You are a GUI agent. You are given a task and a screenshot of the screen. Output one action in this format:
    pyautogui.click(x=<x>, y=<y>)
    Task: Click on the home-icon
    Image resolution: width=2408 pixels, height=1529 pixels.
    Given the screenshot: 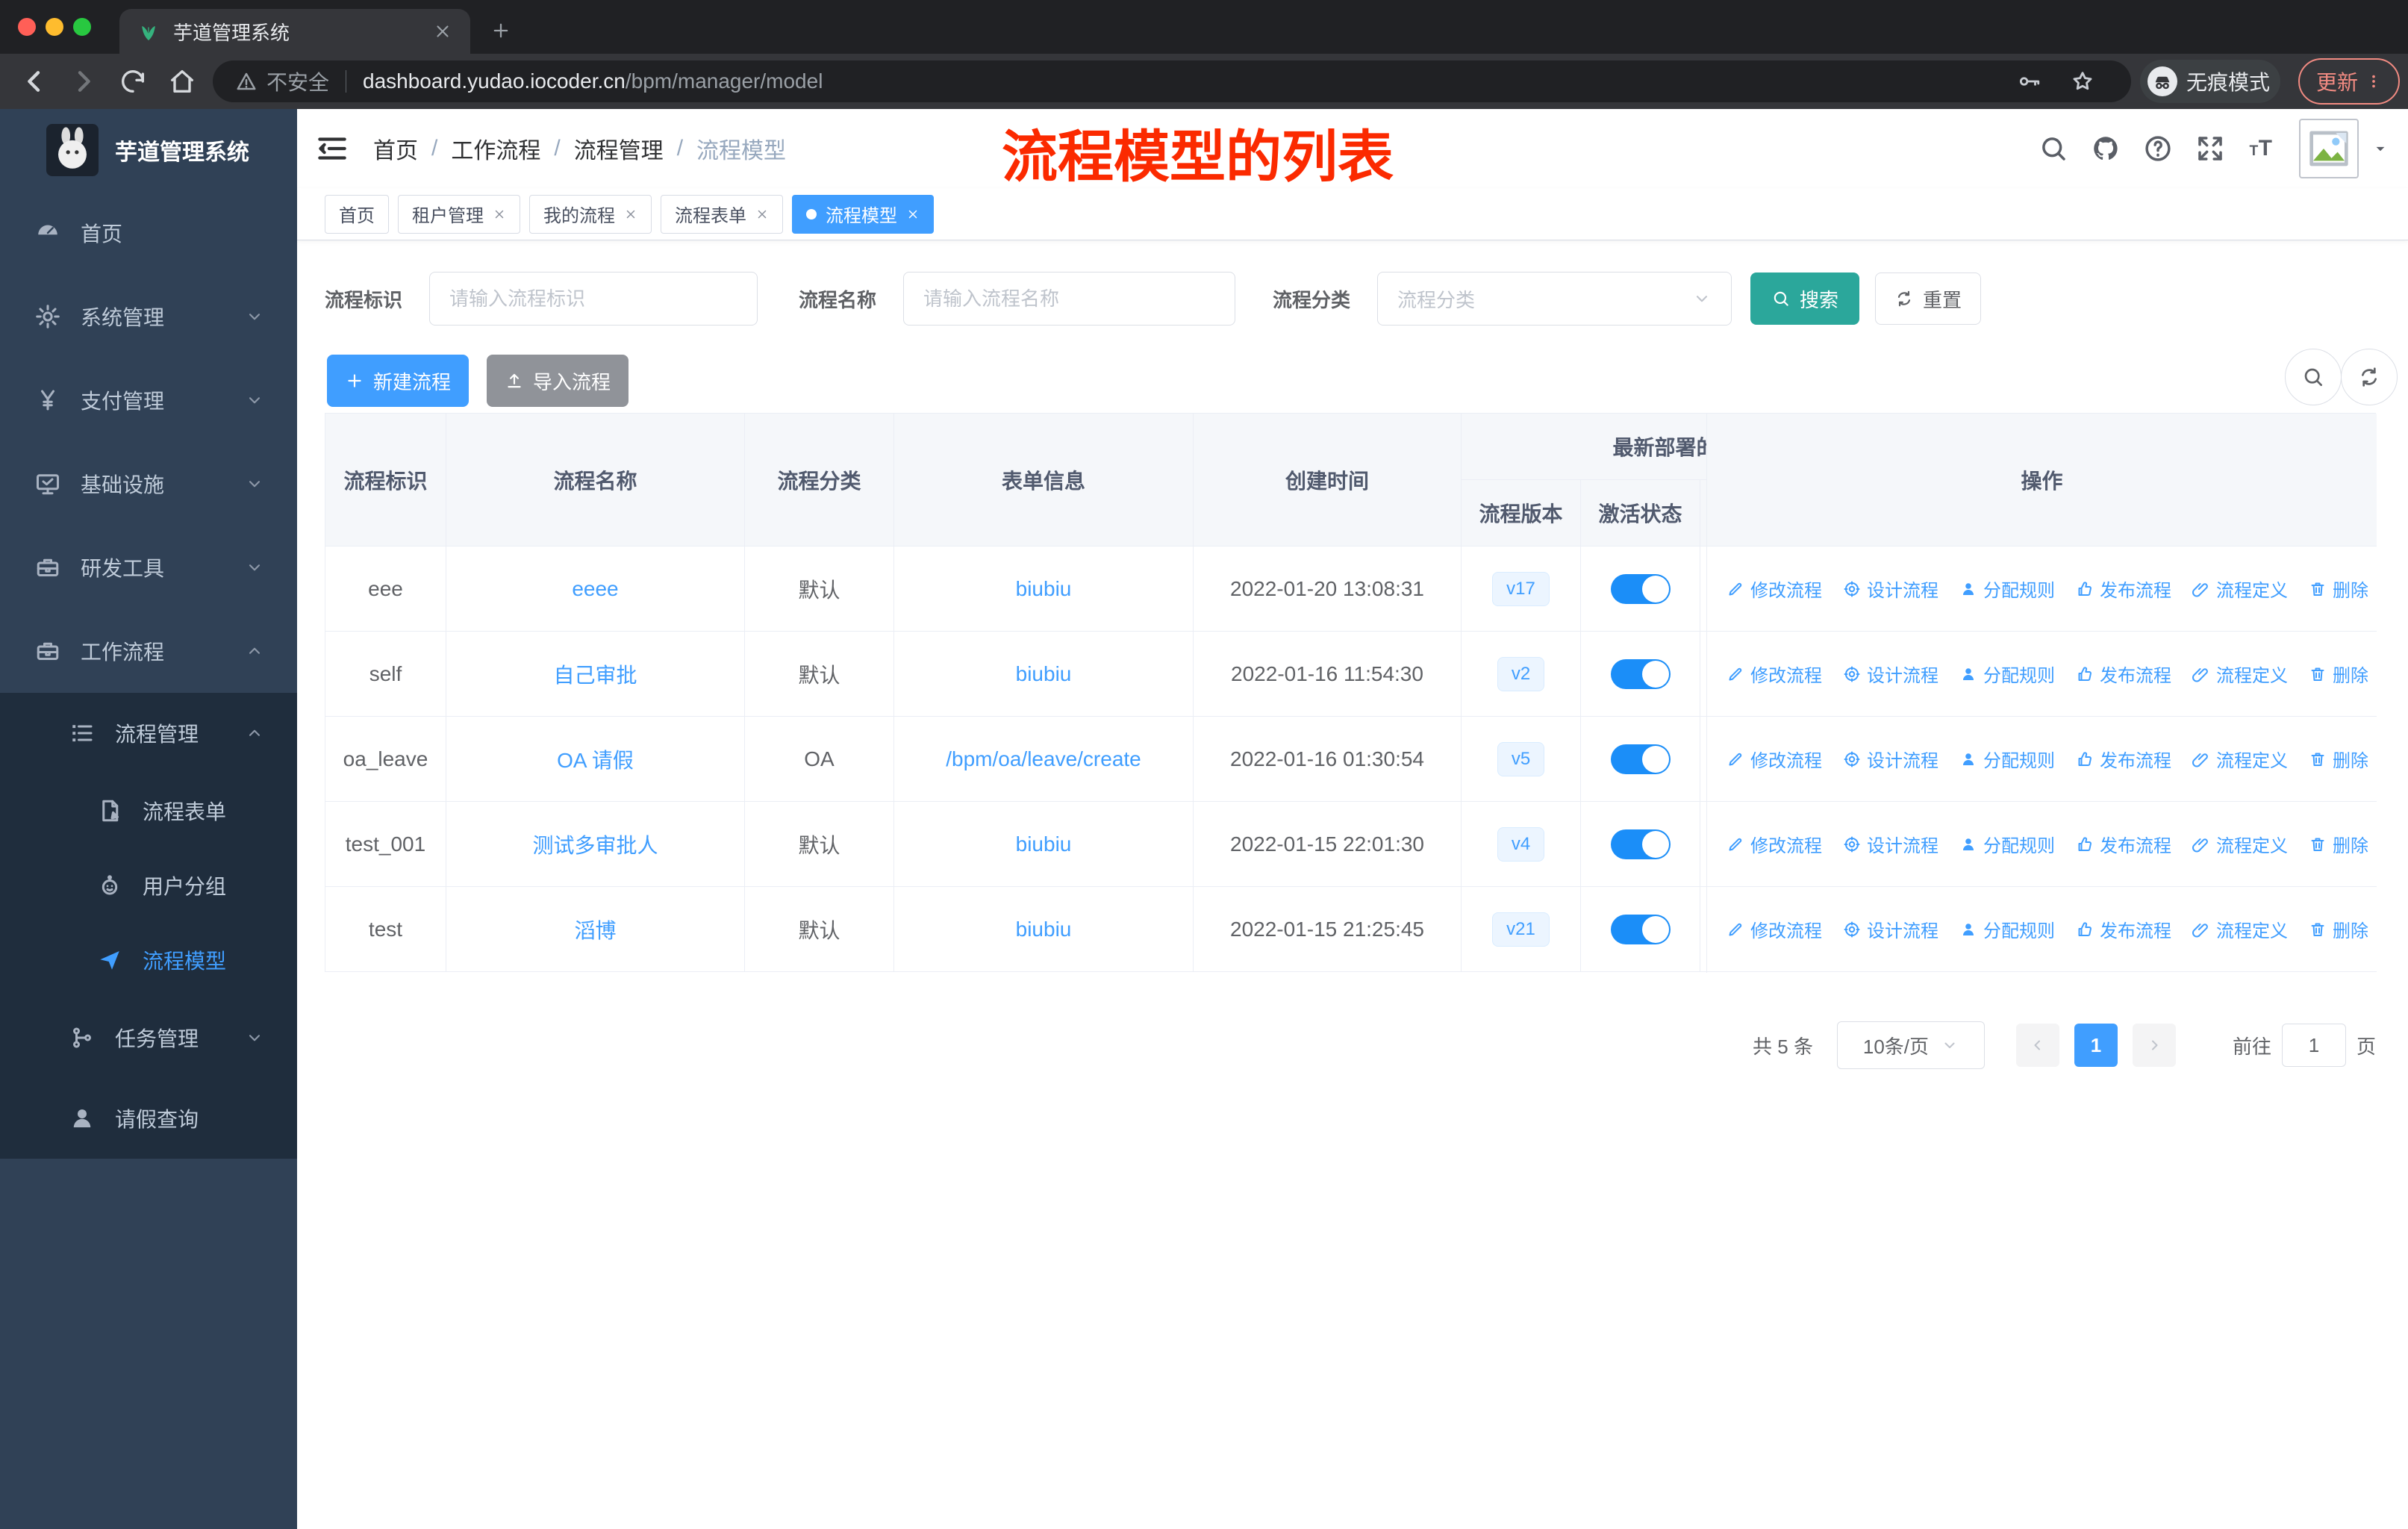 What is the action you would take?
    pyautogui.click(x=182, y=81)
    